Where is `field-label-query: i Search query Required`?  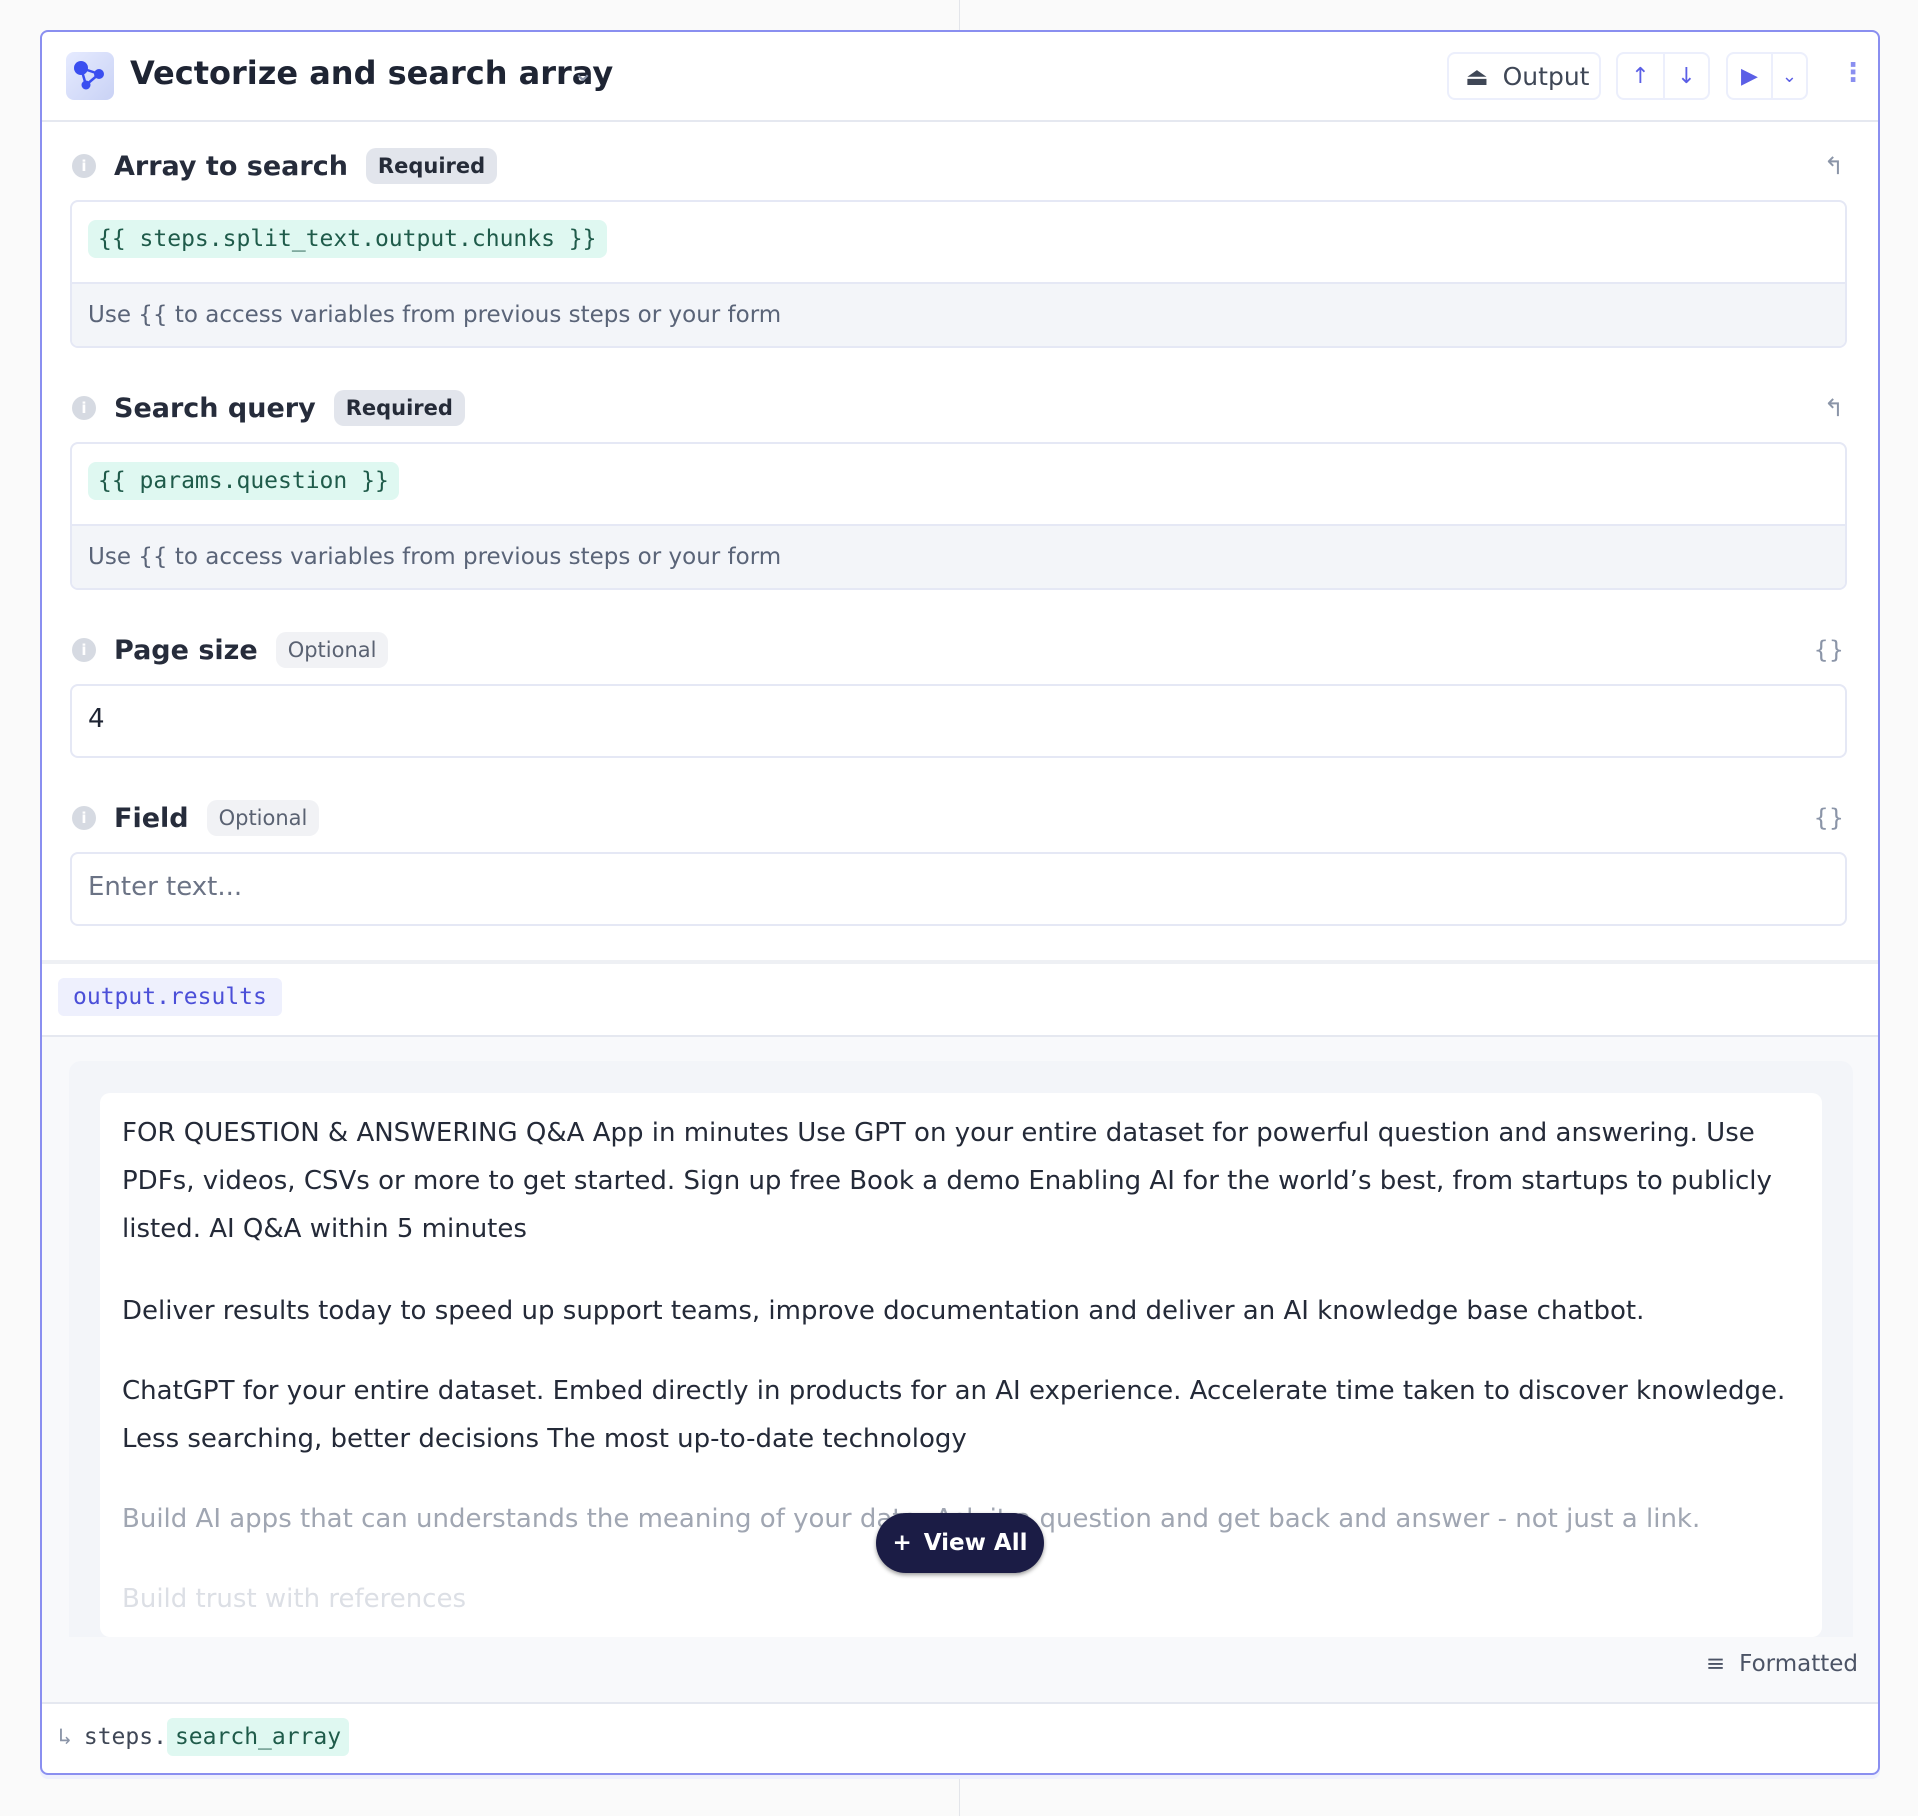 field-label-query: i Search query Required is located at coordinates (268, 408).